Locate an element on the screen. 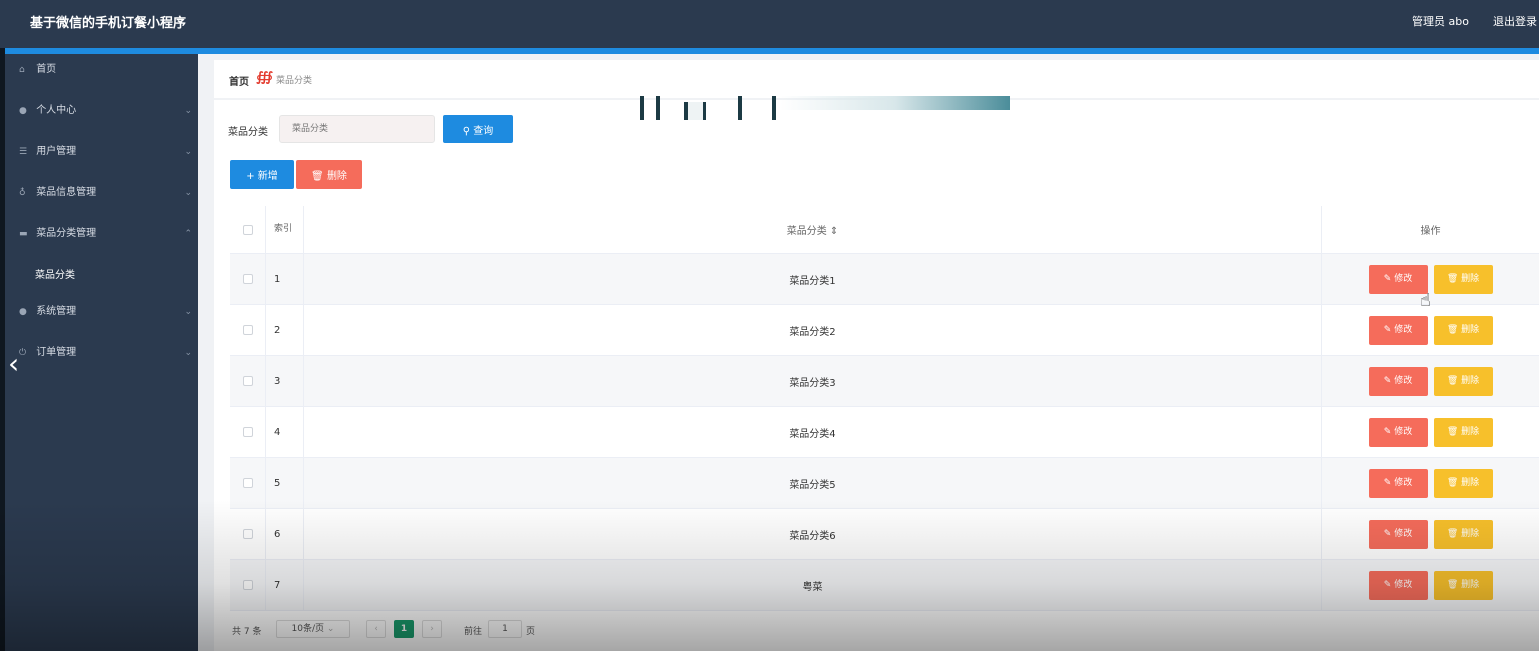  sidebar-item-label: 用户管理 is located at coordinates (56, 151).